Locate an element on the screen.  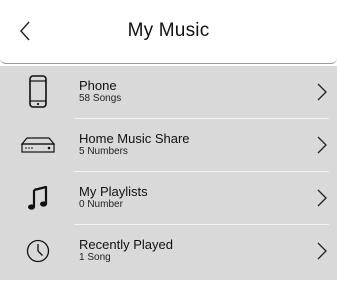
list-item-title: My Playlists is located at coordinates (113, 191).